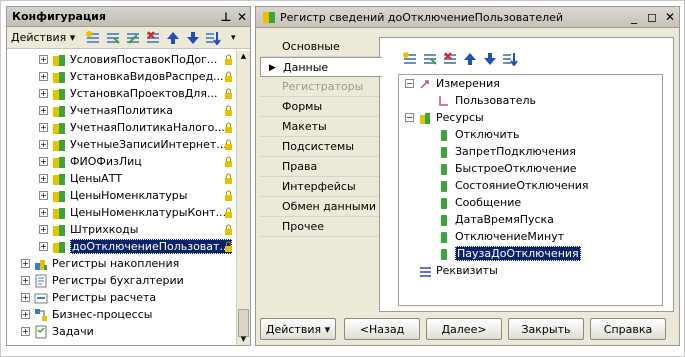 The height and width of the screenshot is (357, 685). I want to click on actions-menu: Действия ▾, so click(43, 37).